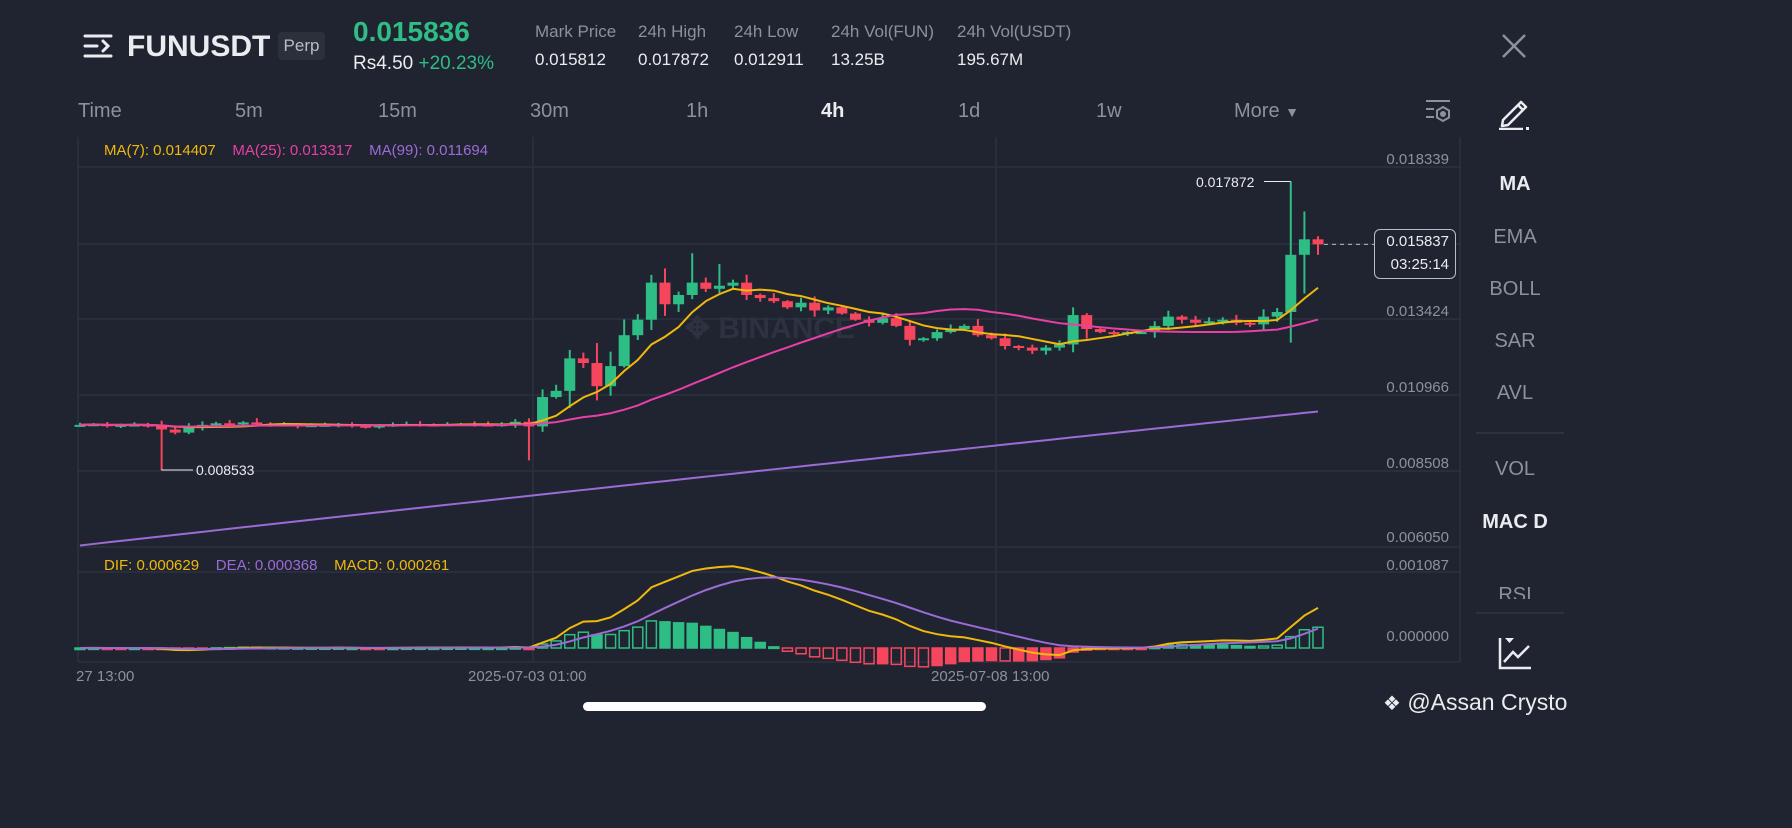 The image size is (1792, 828). What do you see at coordinates (527, 676) in the screenshot?
I see `x-tick: 2025-07-03 01:00` at bounding box center [527, 676].